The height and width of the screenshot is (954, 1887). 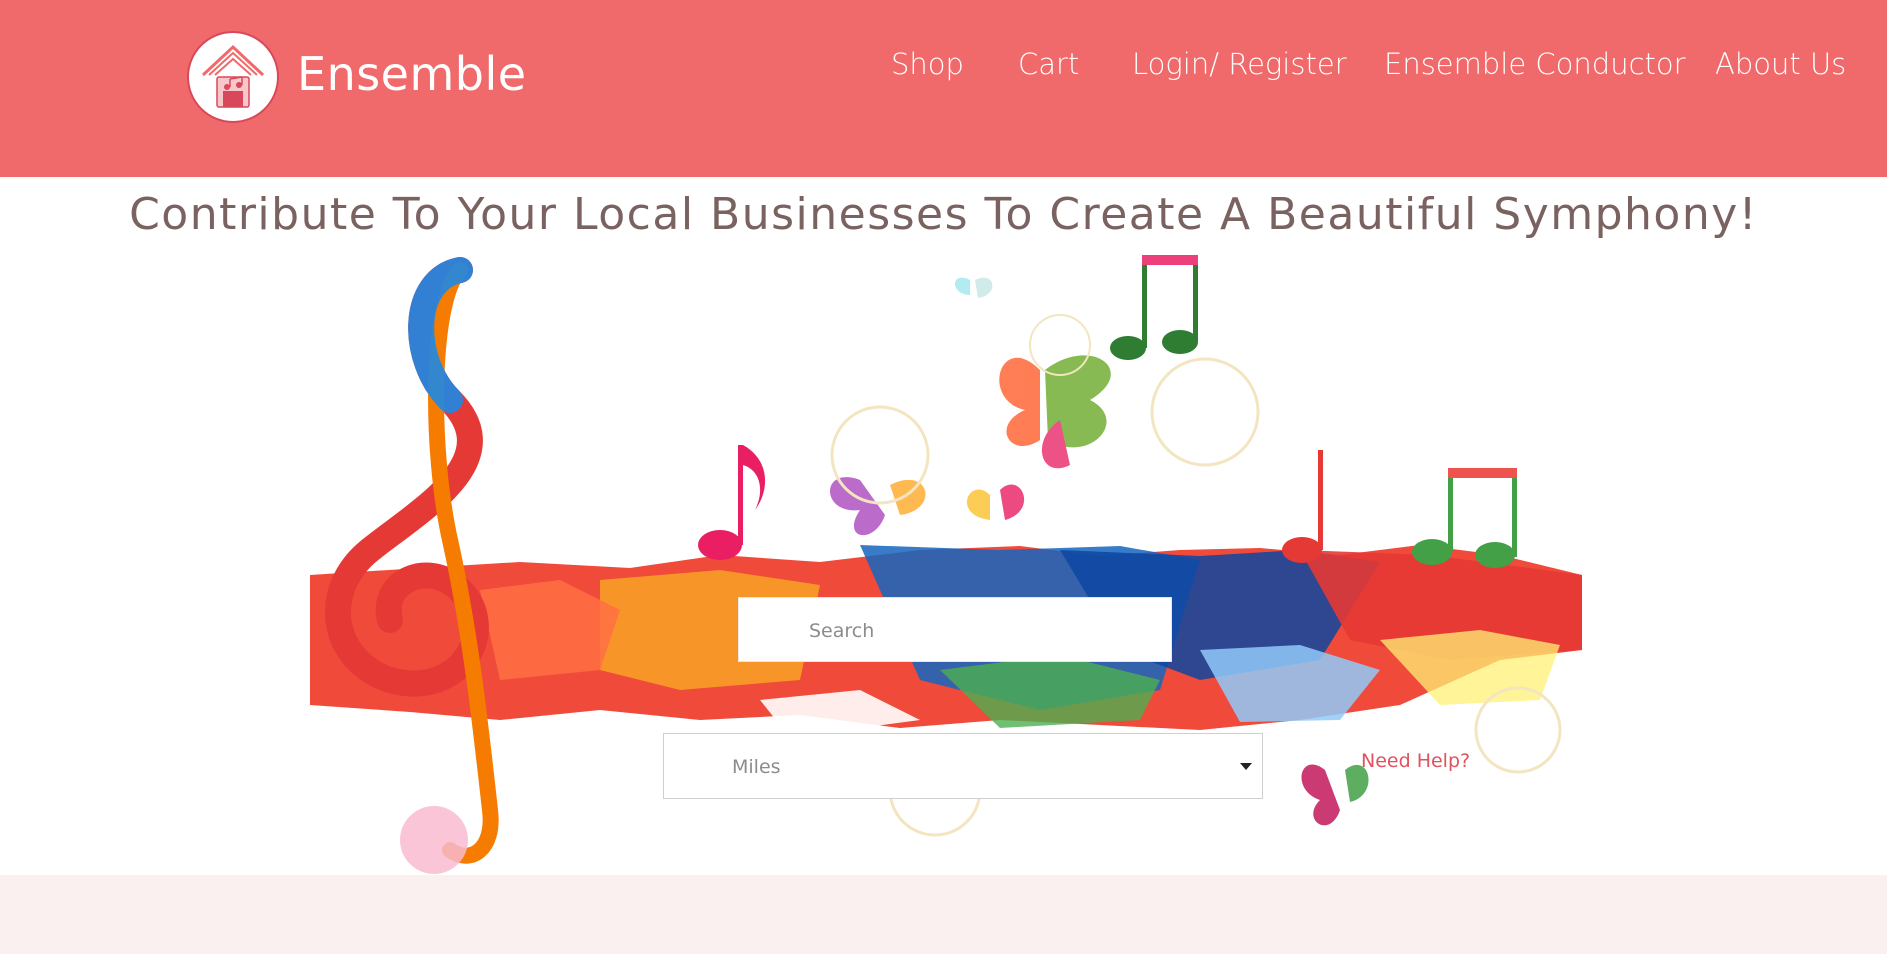 I want to click on caret-down-icon, so click(x=1246, y=766).